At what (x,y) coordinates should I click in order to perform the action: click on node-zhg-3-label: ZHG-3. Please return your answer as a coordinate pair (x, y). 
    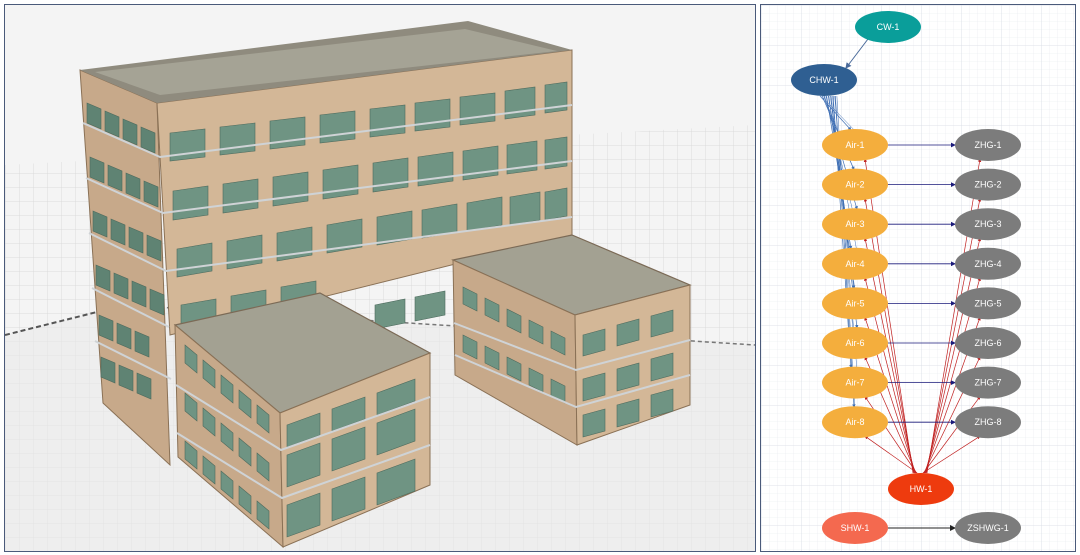
    Looking at the image, I should click on (988, 224).